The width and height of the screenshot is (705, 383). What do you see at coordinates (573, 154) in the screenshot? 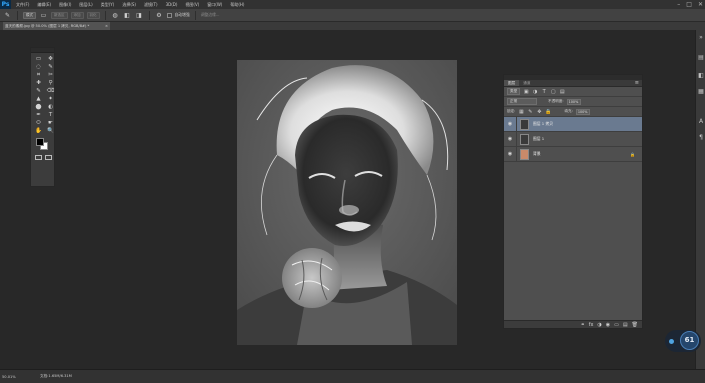
I see `layer-row-background: ◉ 背景 🔒` at bounding box center [573, 154].